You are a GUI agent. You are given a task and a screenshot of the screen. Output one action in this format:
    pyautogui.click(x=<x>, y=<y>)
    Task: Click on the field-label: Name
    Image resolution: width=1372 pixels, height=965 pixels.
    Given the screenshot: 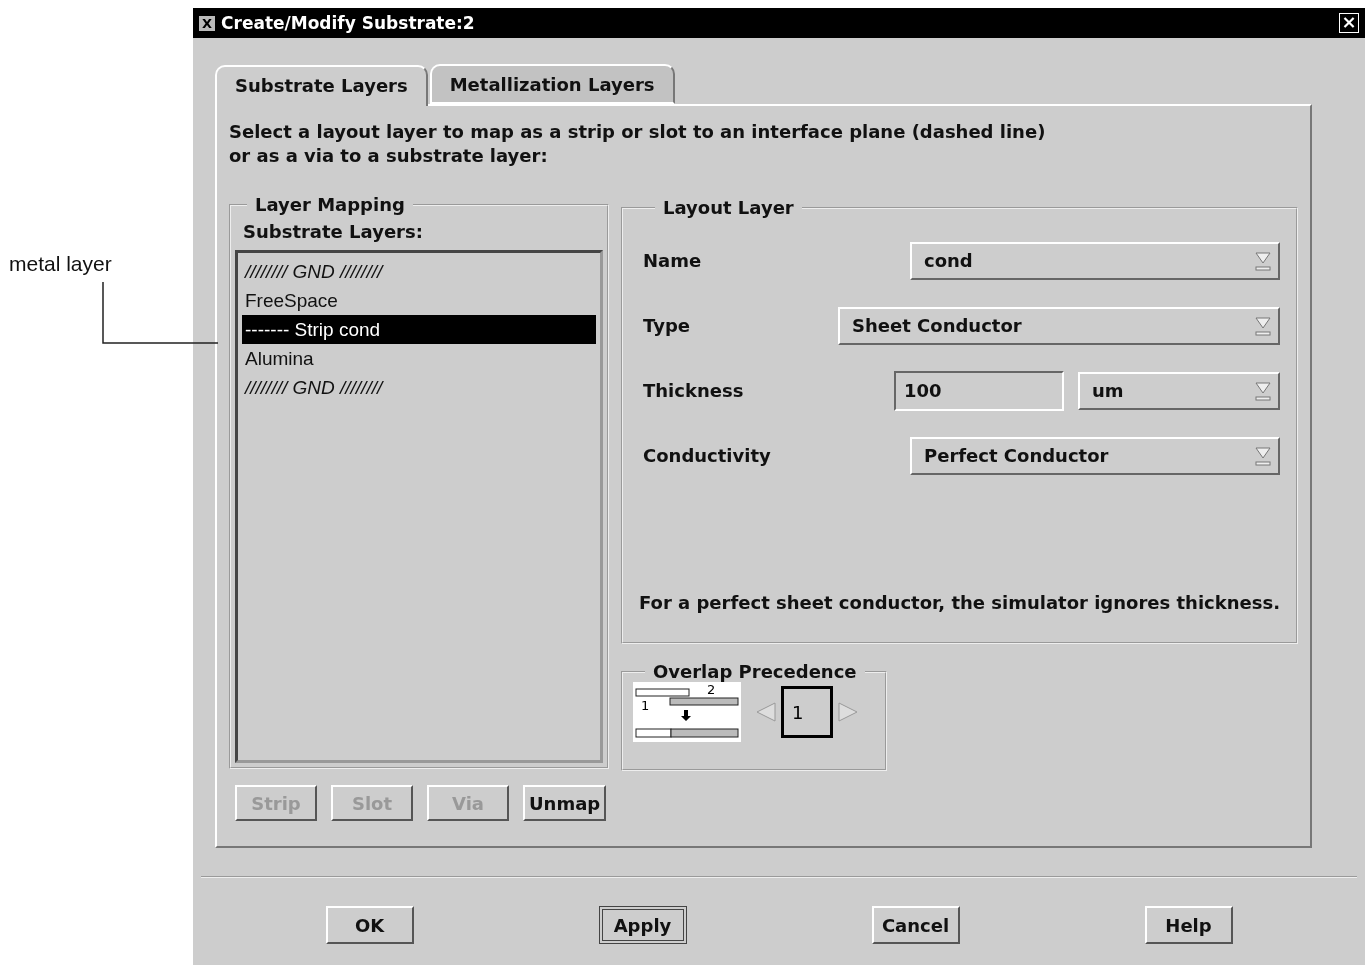 What is the action you would take?
    pyautogui.click(x=672, y=260)
    